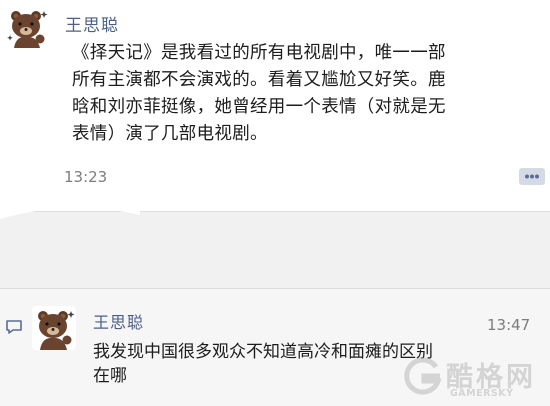 This screenshot has height=406, width=550. Describe the element at coordinates (259, 53) in the screenshot. I see `post-text-line: 《择天记》是我看过的所有电视剧中，唯一一部` at that location.